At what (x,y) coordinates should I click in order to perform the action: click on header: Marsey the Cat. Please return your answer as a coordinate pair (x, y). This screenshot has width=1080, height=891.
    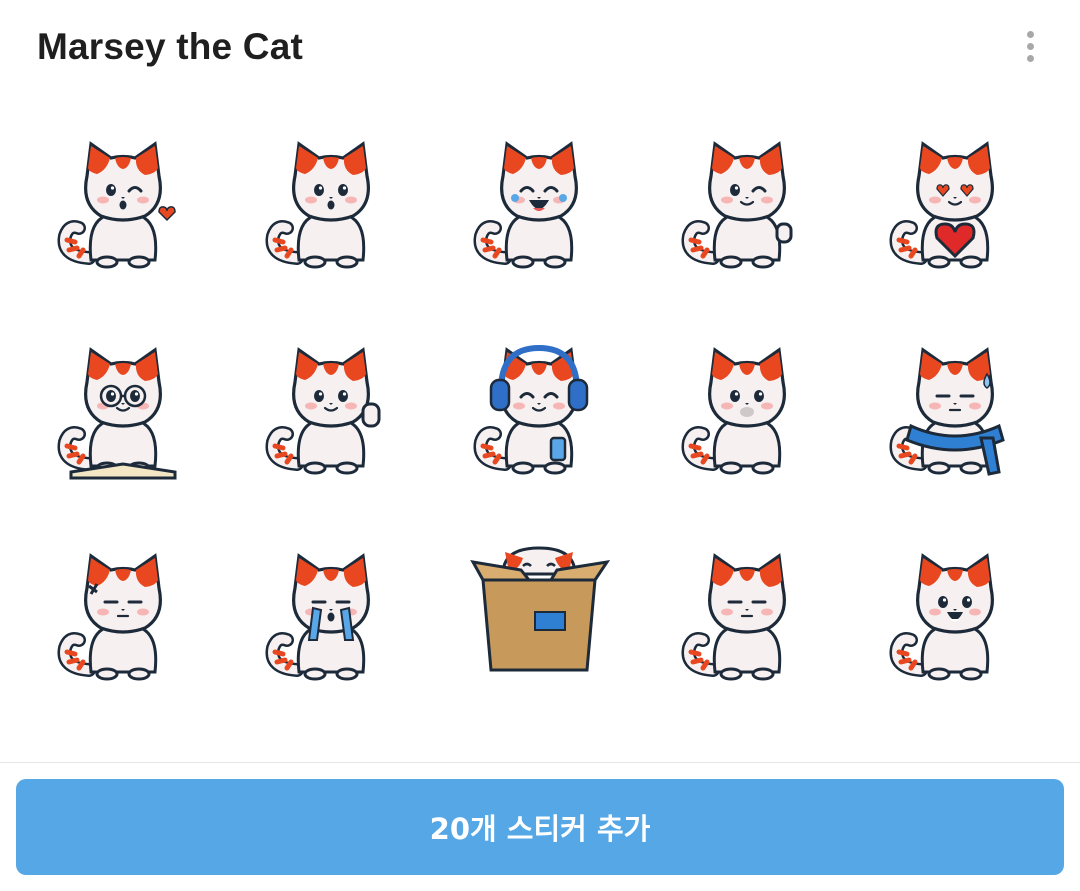
    Looking at the image, I should click on (540, 50).